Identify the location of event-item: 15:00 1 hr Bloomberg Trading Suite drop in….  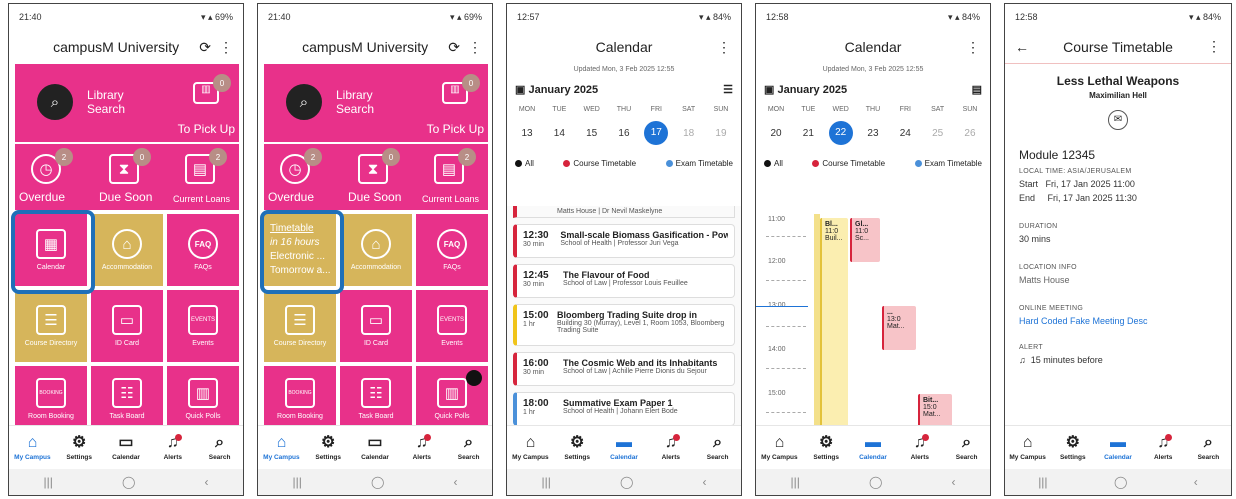
(624, 325).